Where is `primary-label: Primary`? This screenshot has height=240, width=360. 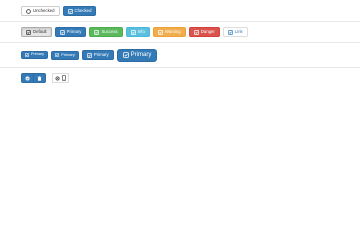 primary-label: Primary is located at coordinates (74, 31).